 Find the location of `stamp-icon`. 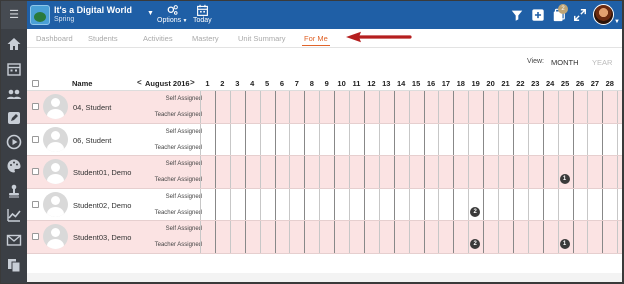

stamp-icon is located at coordinates (14, 191).